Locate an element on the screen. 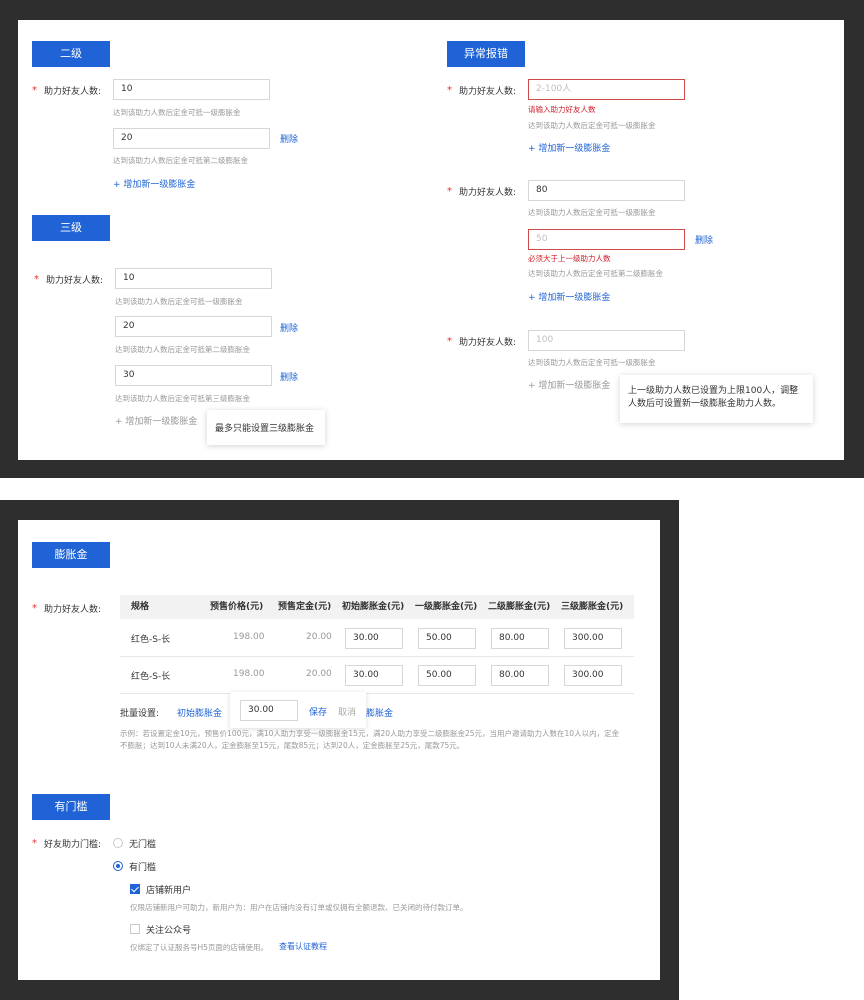 This screenshot has height=1000, width=864. radio-label: 有门槛 is located at coordinates (143, 868).